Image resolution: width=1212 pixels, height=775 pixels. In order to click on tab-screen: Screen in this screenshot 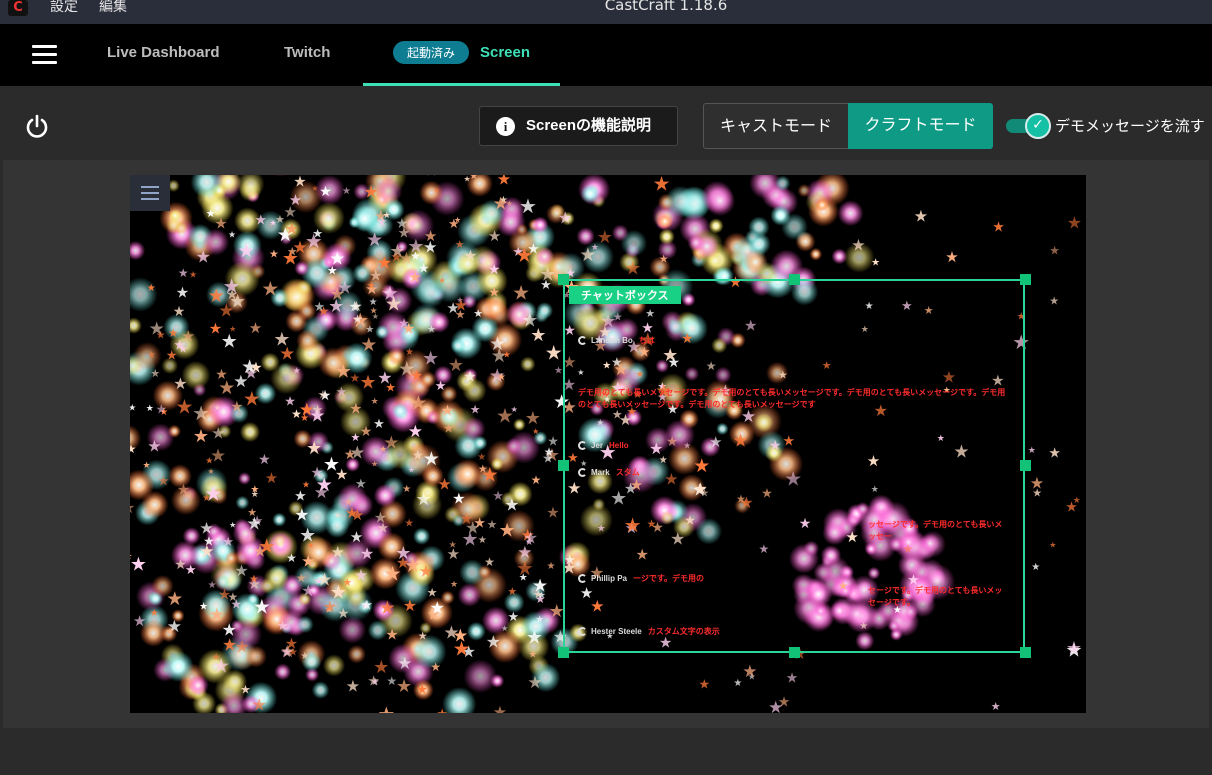, I will do `click(505, 52)`.